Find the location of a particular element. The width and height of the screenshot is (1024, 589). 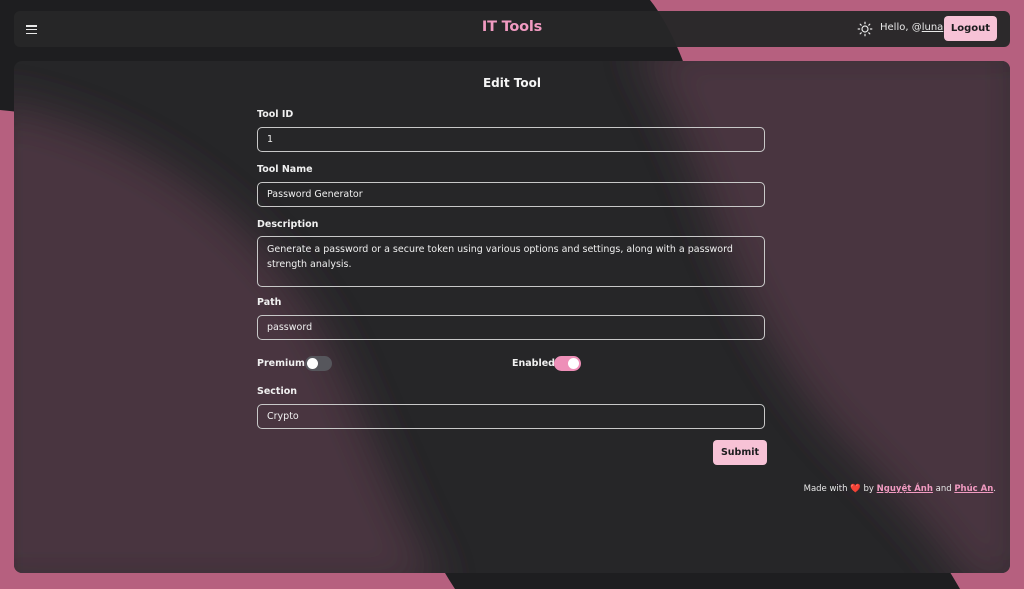

submit-button: Submit is located at coordinates (740, 452).